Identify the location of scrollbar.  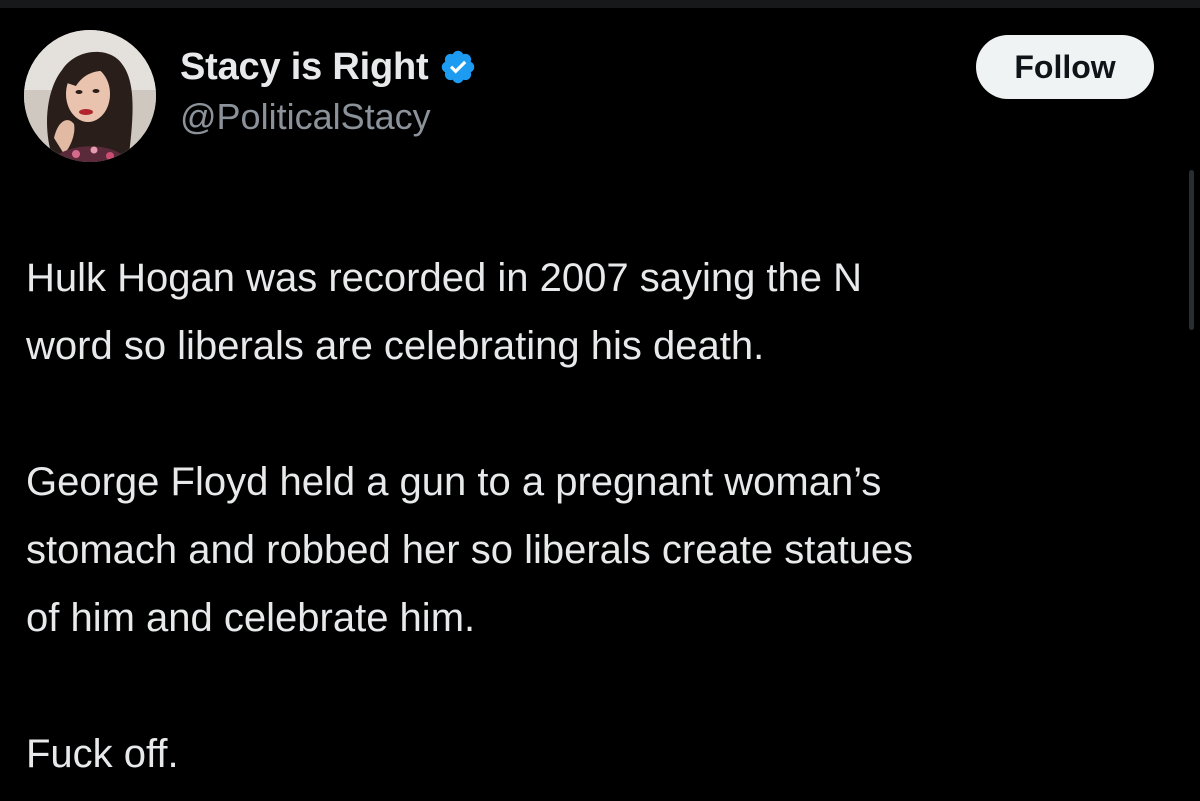
(1191, 250).